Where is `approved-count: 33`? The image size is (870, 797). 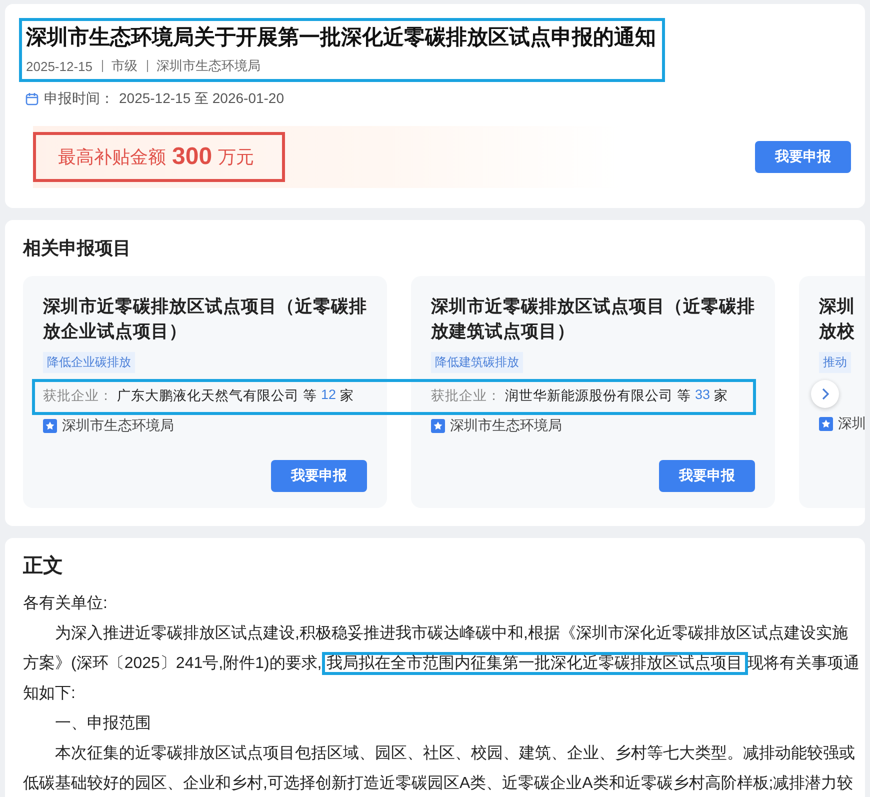
approved-count: 33 is located at coordinates (702, 395).